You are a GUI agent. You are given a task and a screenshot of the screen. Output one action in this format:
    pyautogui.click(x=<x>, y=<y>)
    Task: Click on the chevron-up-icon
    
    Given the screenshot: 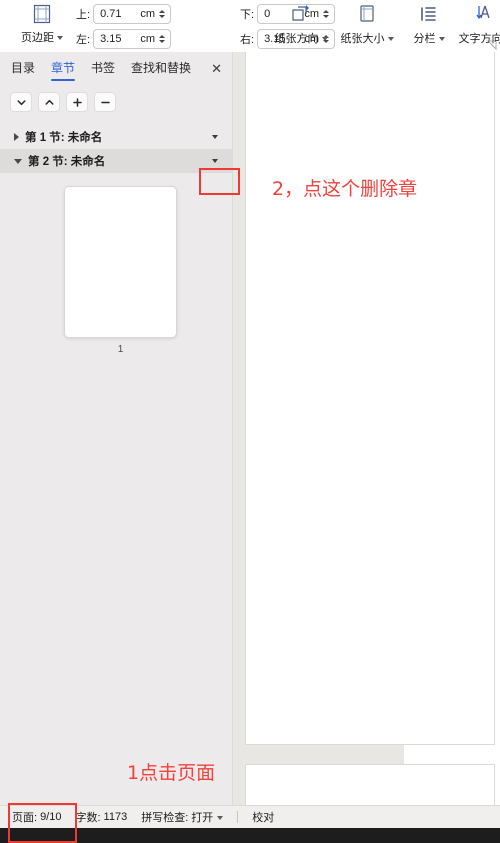 What is the action you would take?
    pyautogui.click(x=49, y=102)
    